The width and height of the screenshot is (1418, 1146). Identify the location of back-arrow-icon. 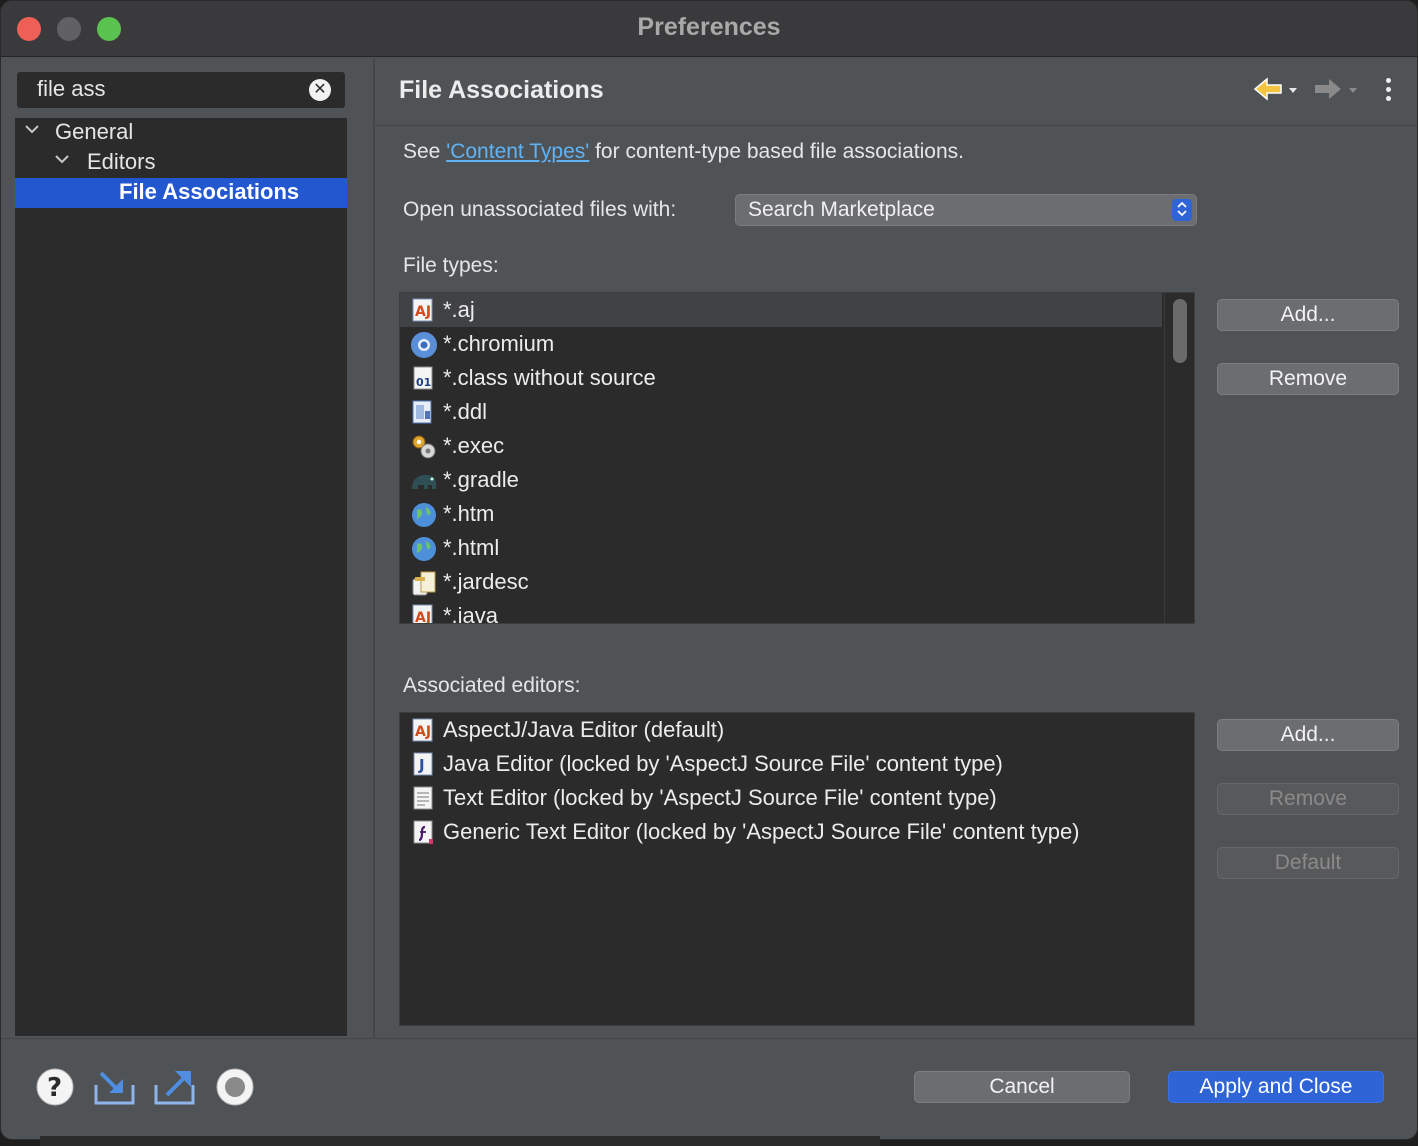
(1275, 89).